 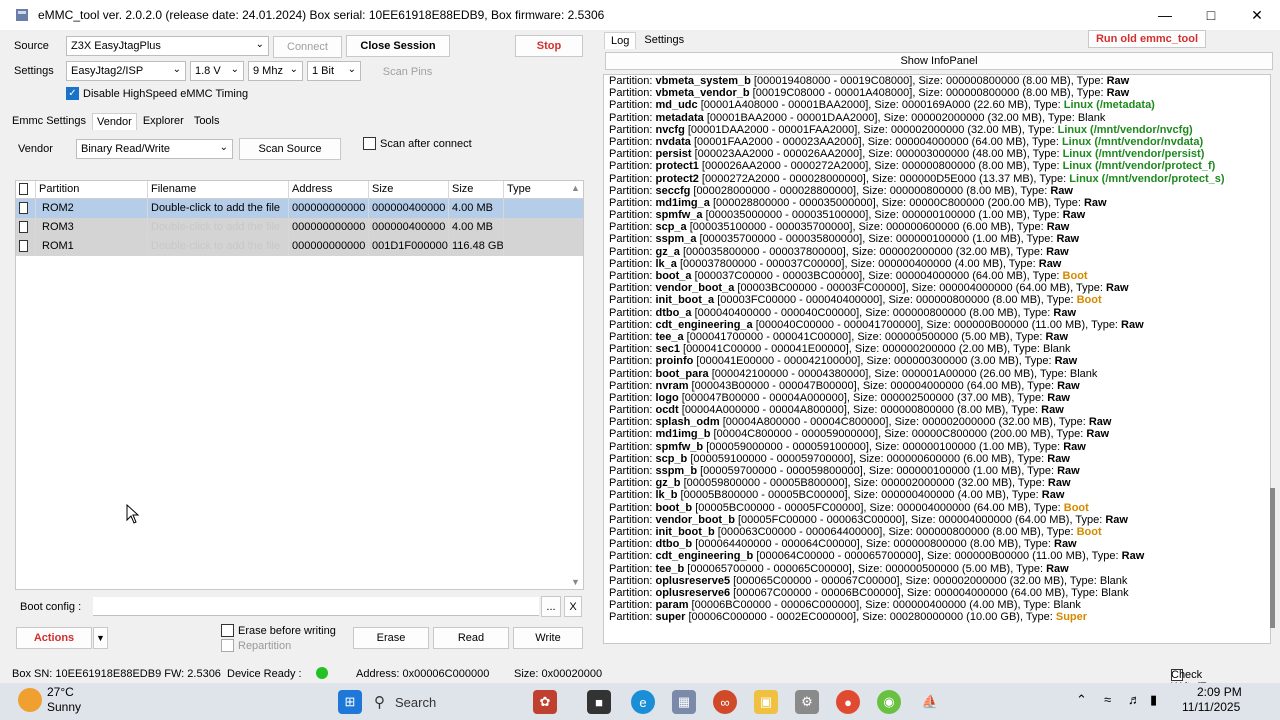 I want to click on disable-hs-checkbox: ✓ Disable HighSpeed eMMC Timing, so click(x=157, y=93).